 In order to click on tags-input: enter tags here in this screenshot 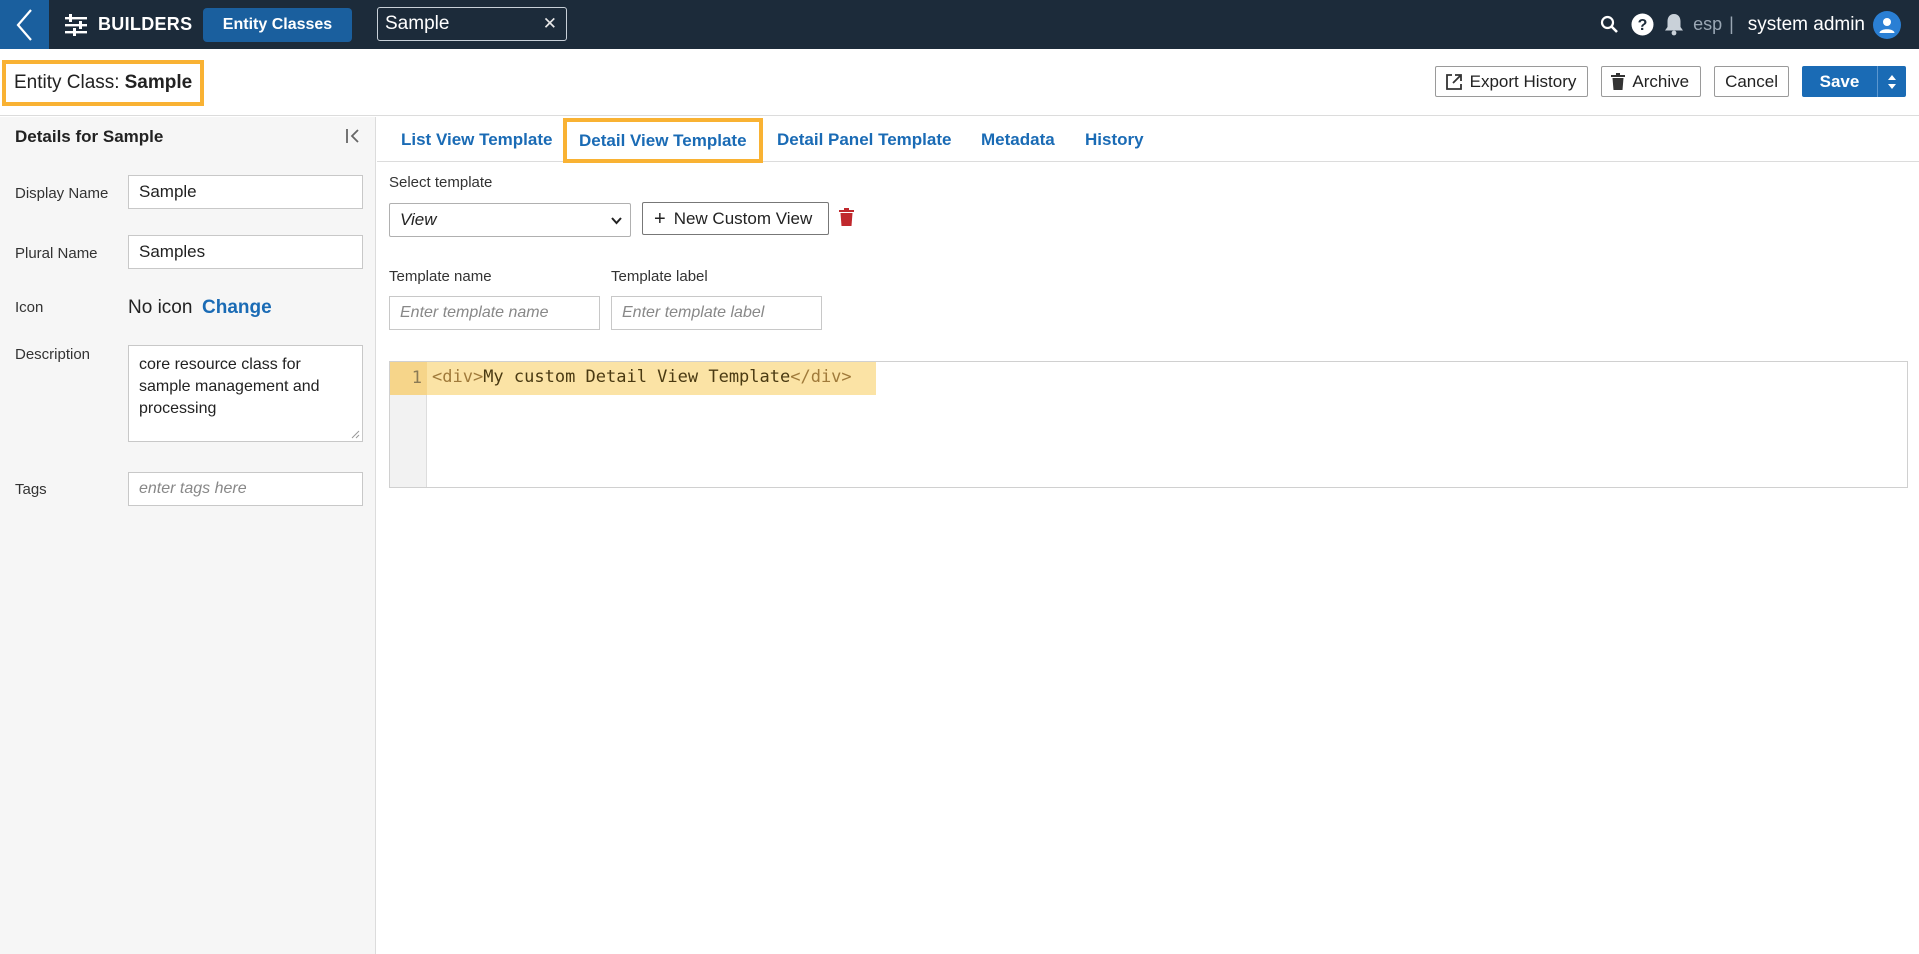, I will do `click(245, 489)`.